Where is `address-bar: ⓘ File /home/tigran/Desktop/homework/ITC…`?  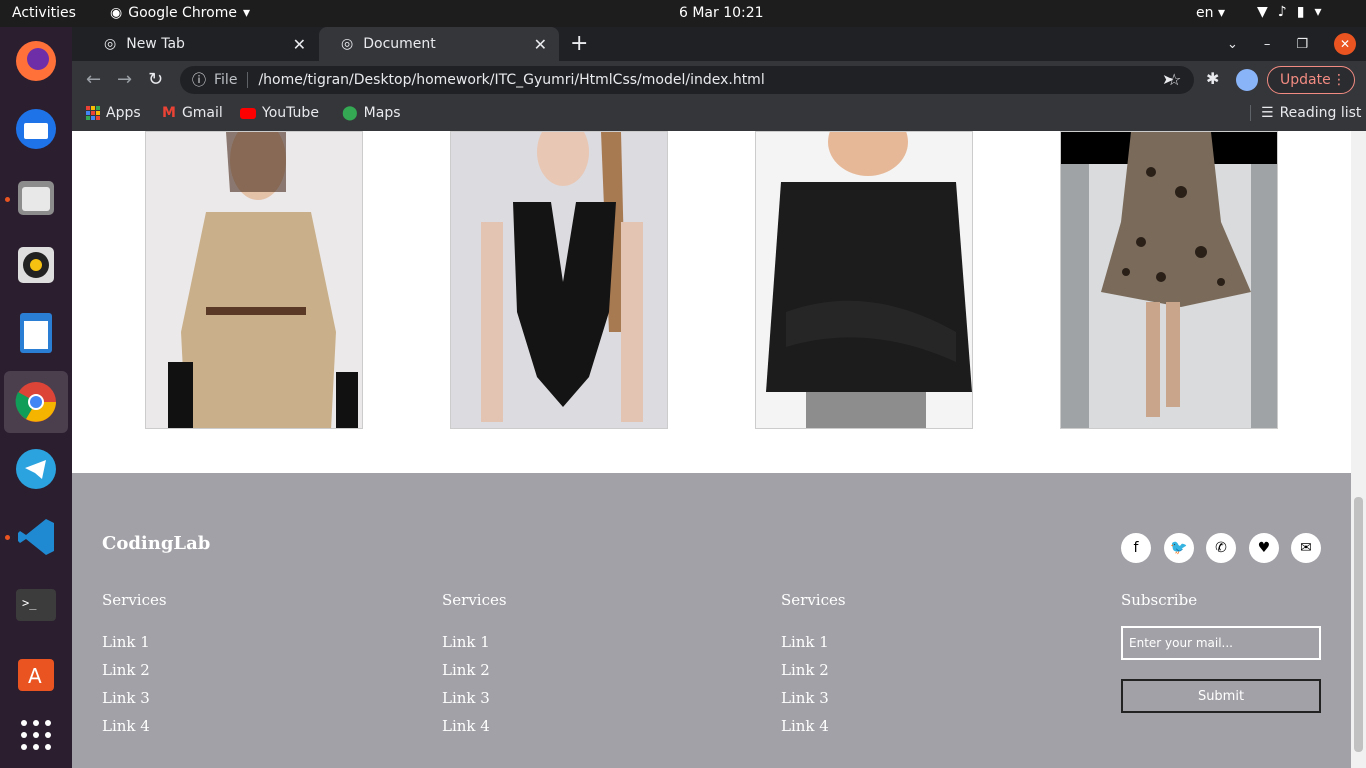 address-bar: ⓘ File /home/tigran/Desktop/homework/ITC… is located at coordinates (687, 80).